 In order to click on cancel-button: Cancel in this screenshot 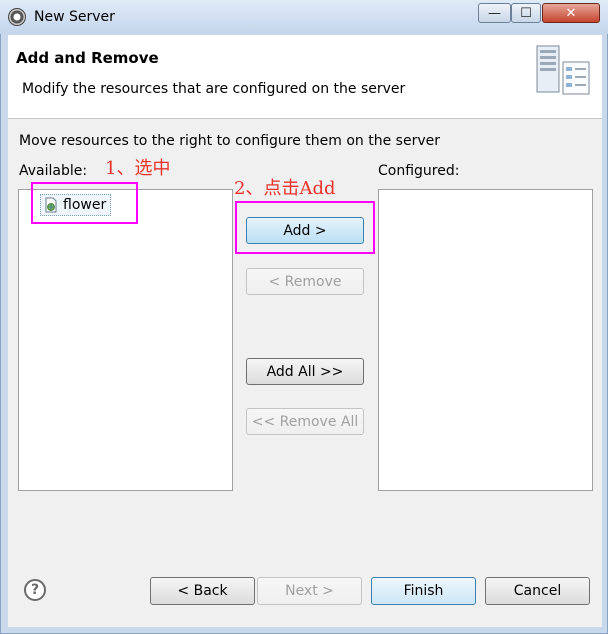, I will do `click(537, 591)`.